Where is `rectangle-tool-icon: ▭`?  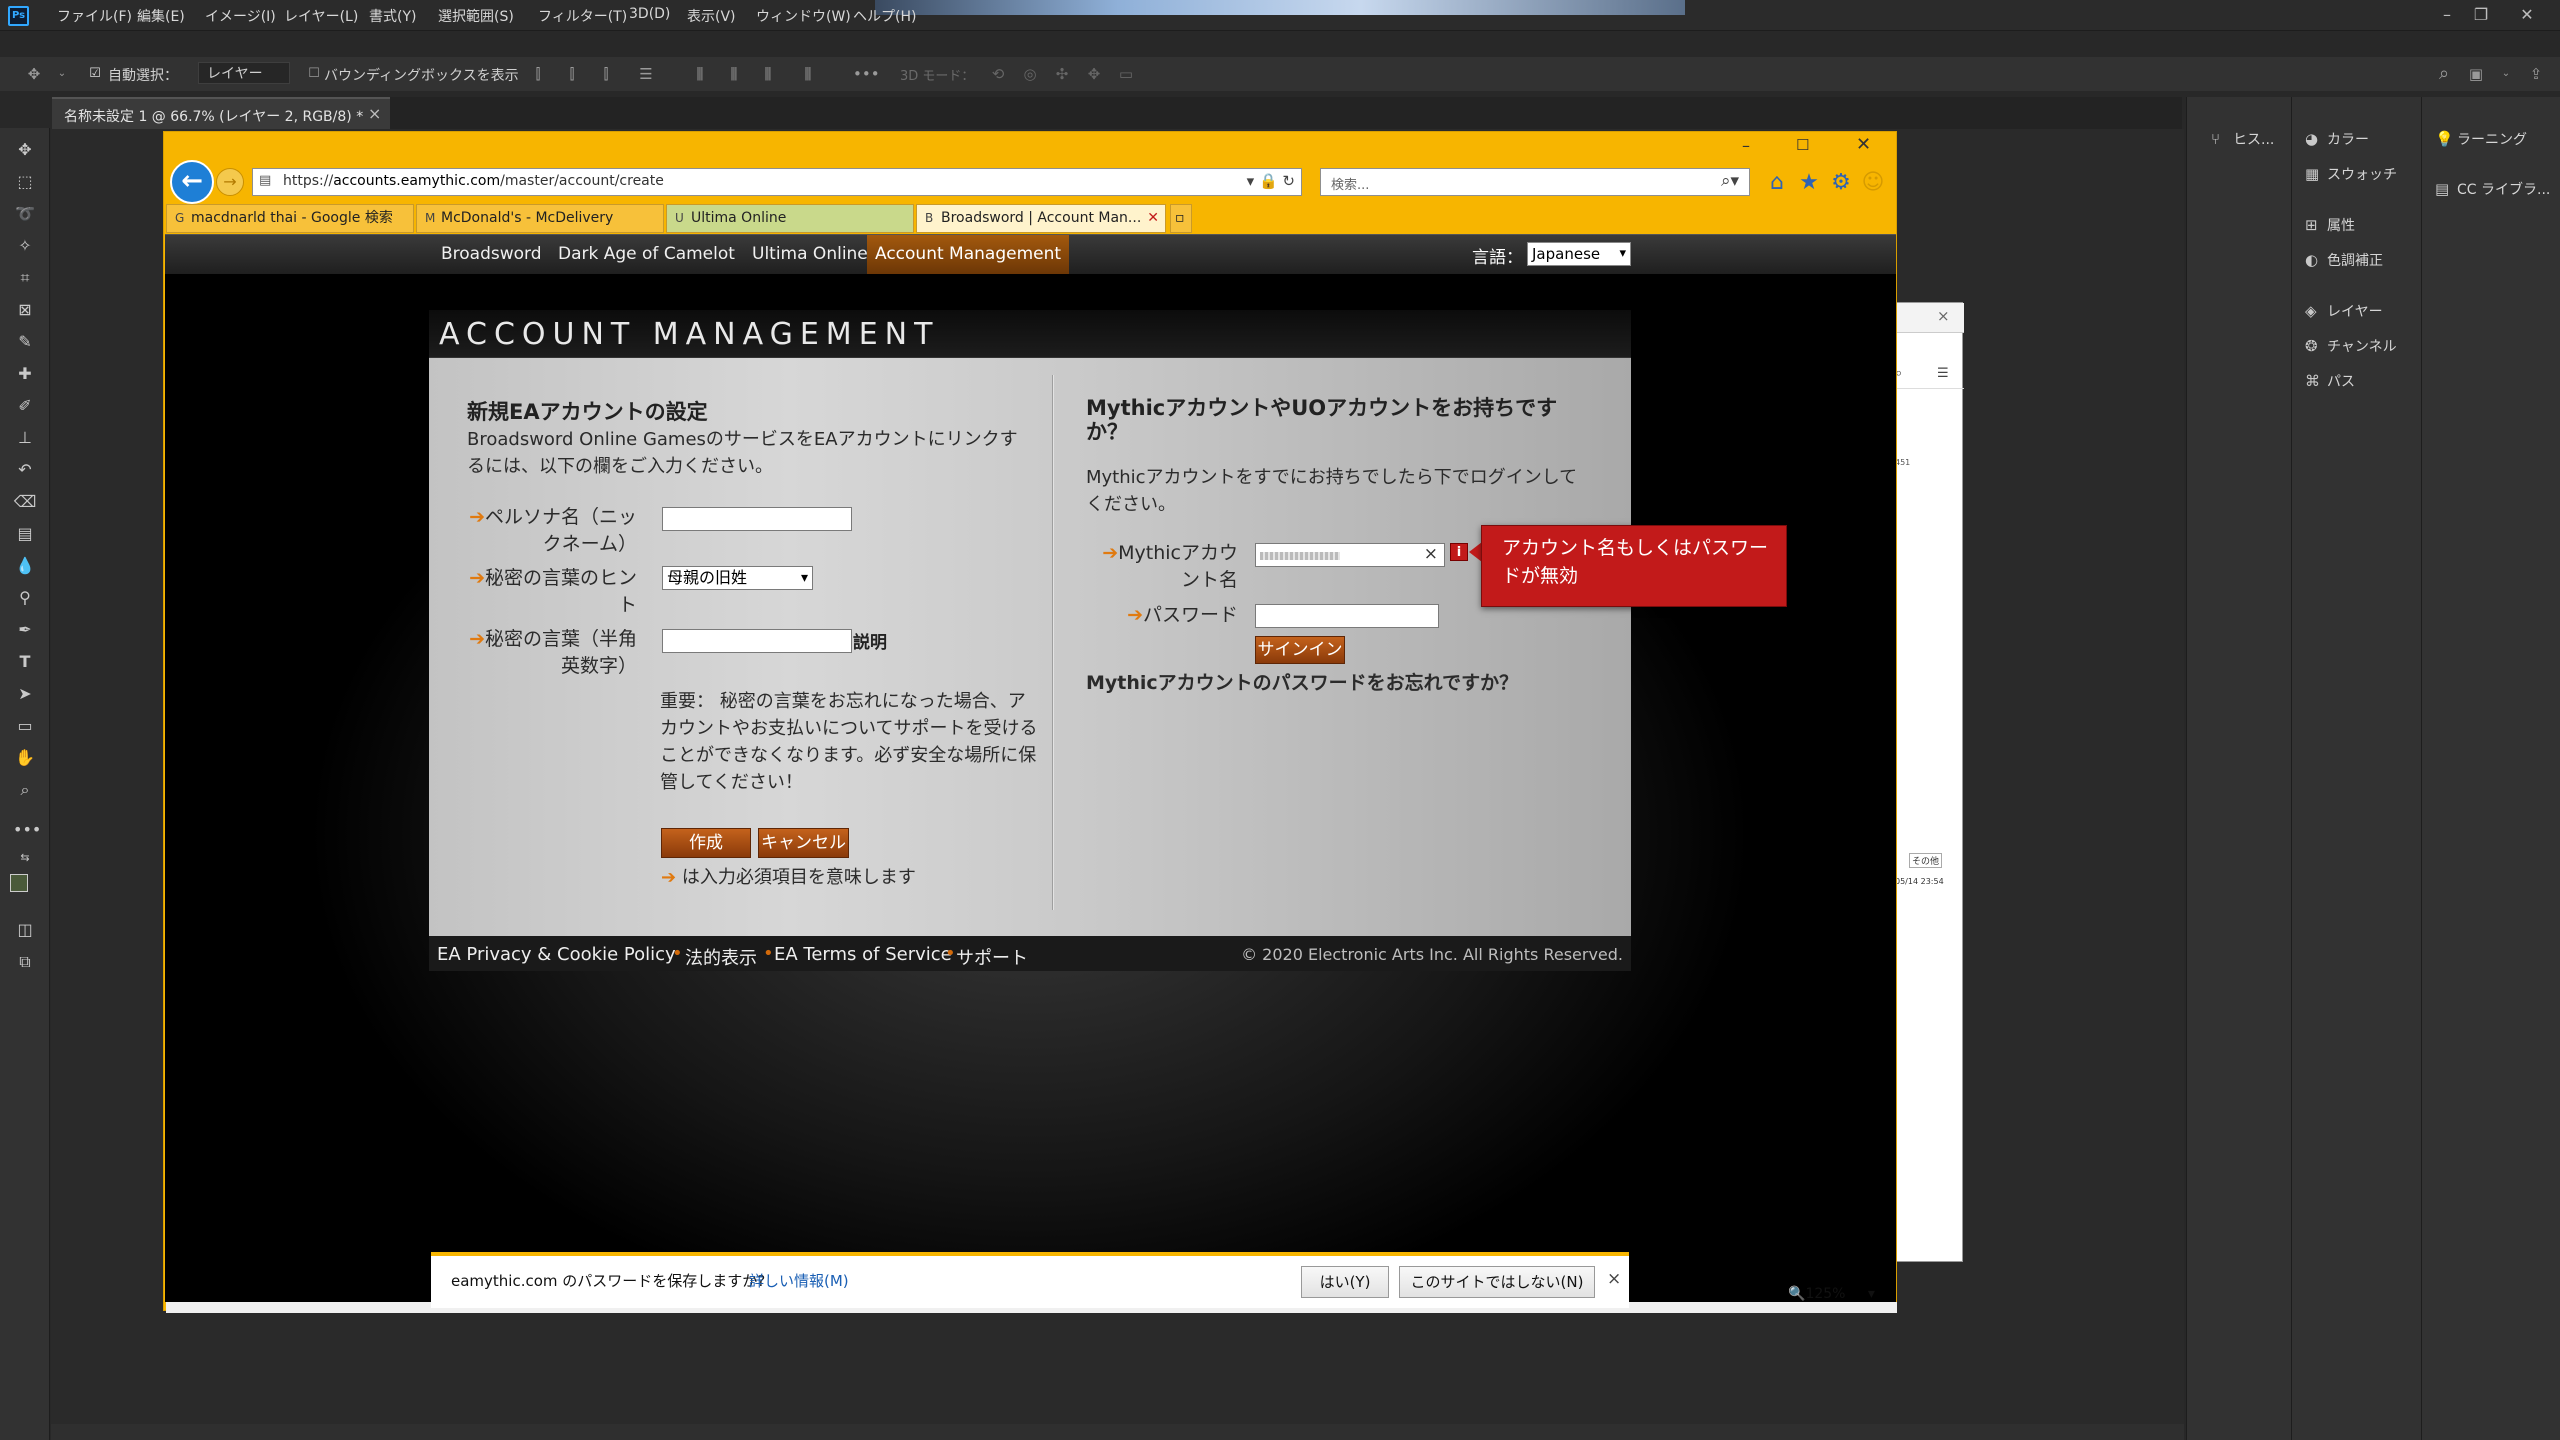
rectangle-tool-icon: ▭ is located at coordinates (25, 726).